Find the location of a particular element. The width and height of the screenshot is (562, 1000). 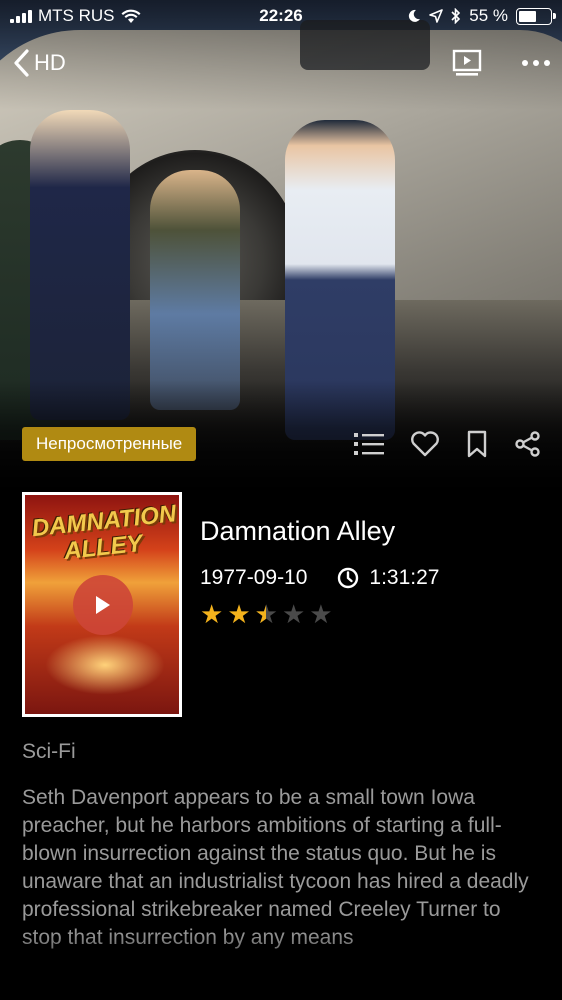

rating-stars: ★★★★★★ is located at coordinates (266, 614).